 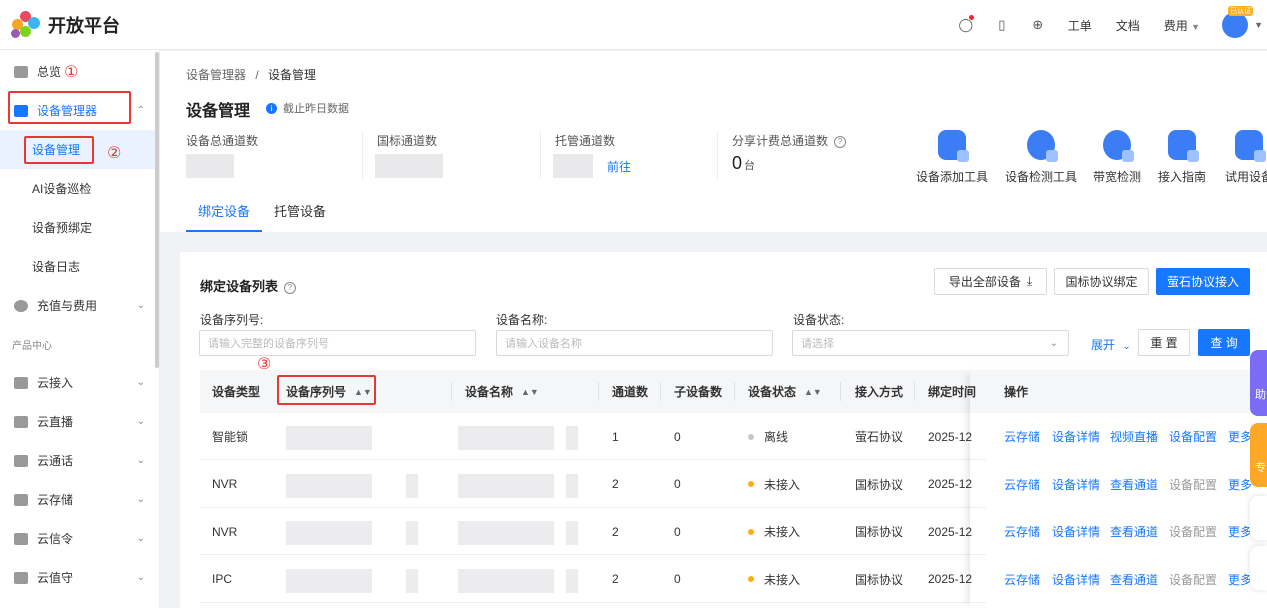 I want to click on app-name: 开放平台, so click(x=84, y=25).